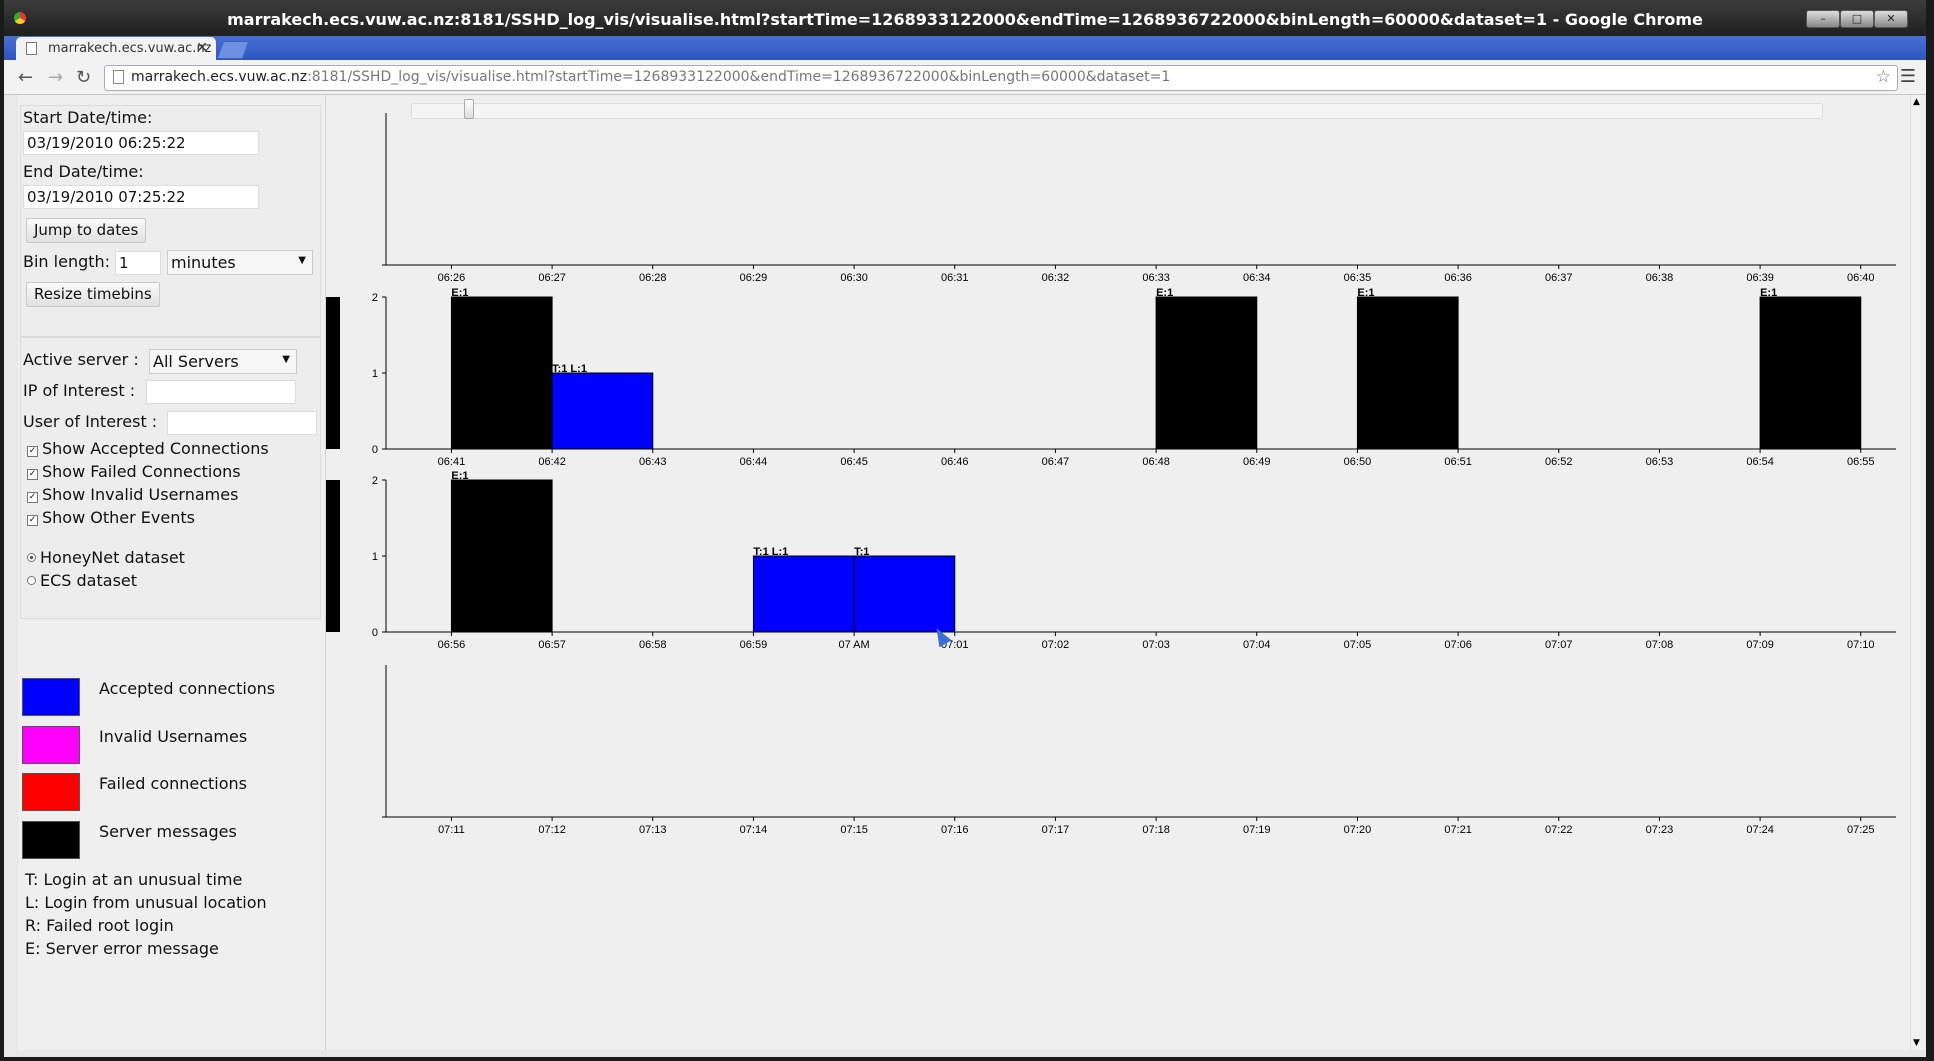 Image resolution: width=1934 pixels, height=1061 pixels. What do you see at coordinates (552, 645) in the screenshot?
I see `x-tick-label: 06:57` at bounding box center [552, 645].